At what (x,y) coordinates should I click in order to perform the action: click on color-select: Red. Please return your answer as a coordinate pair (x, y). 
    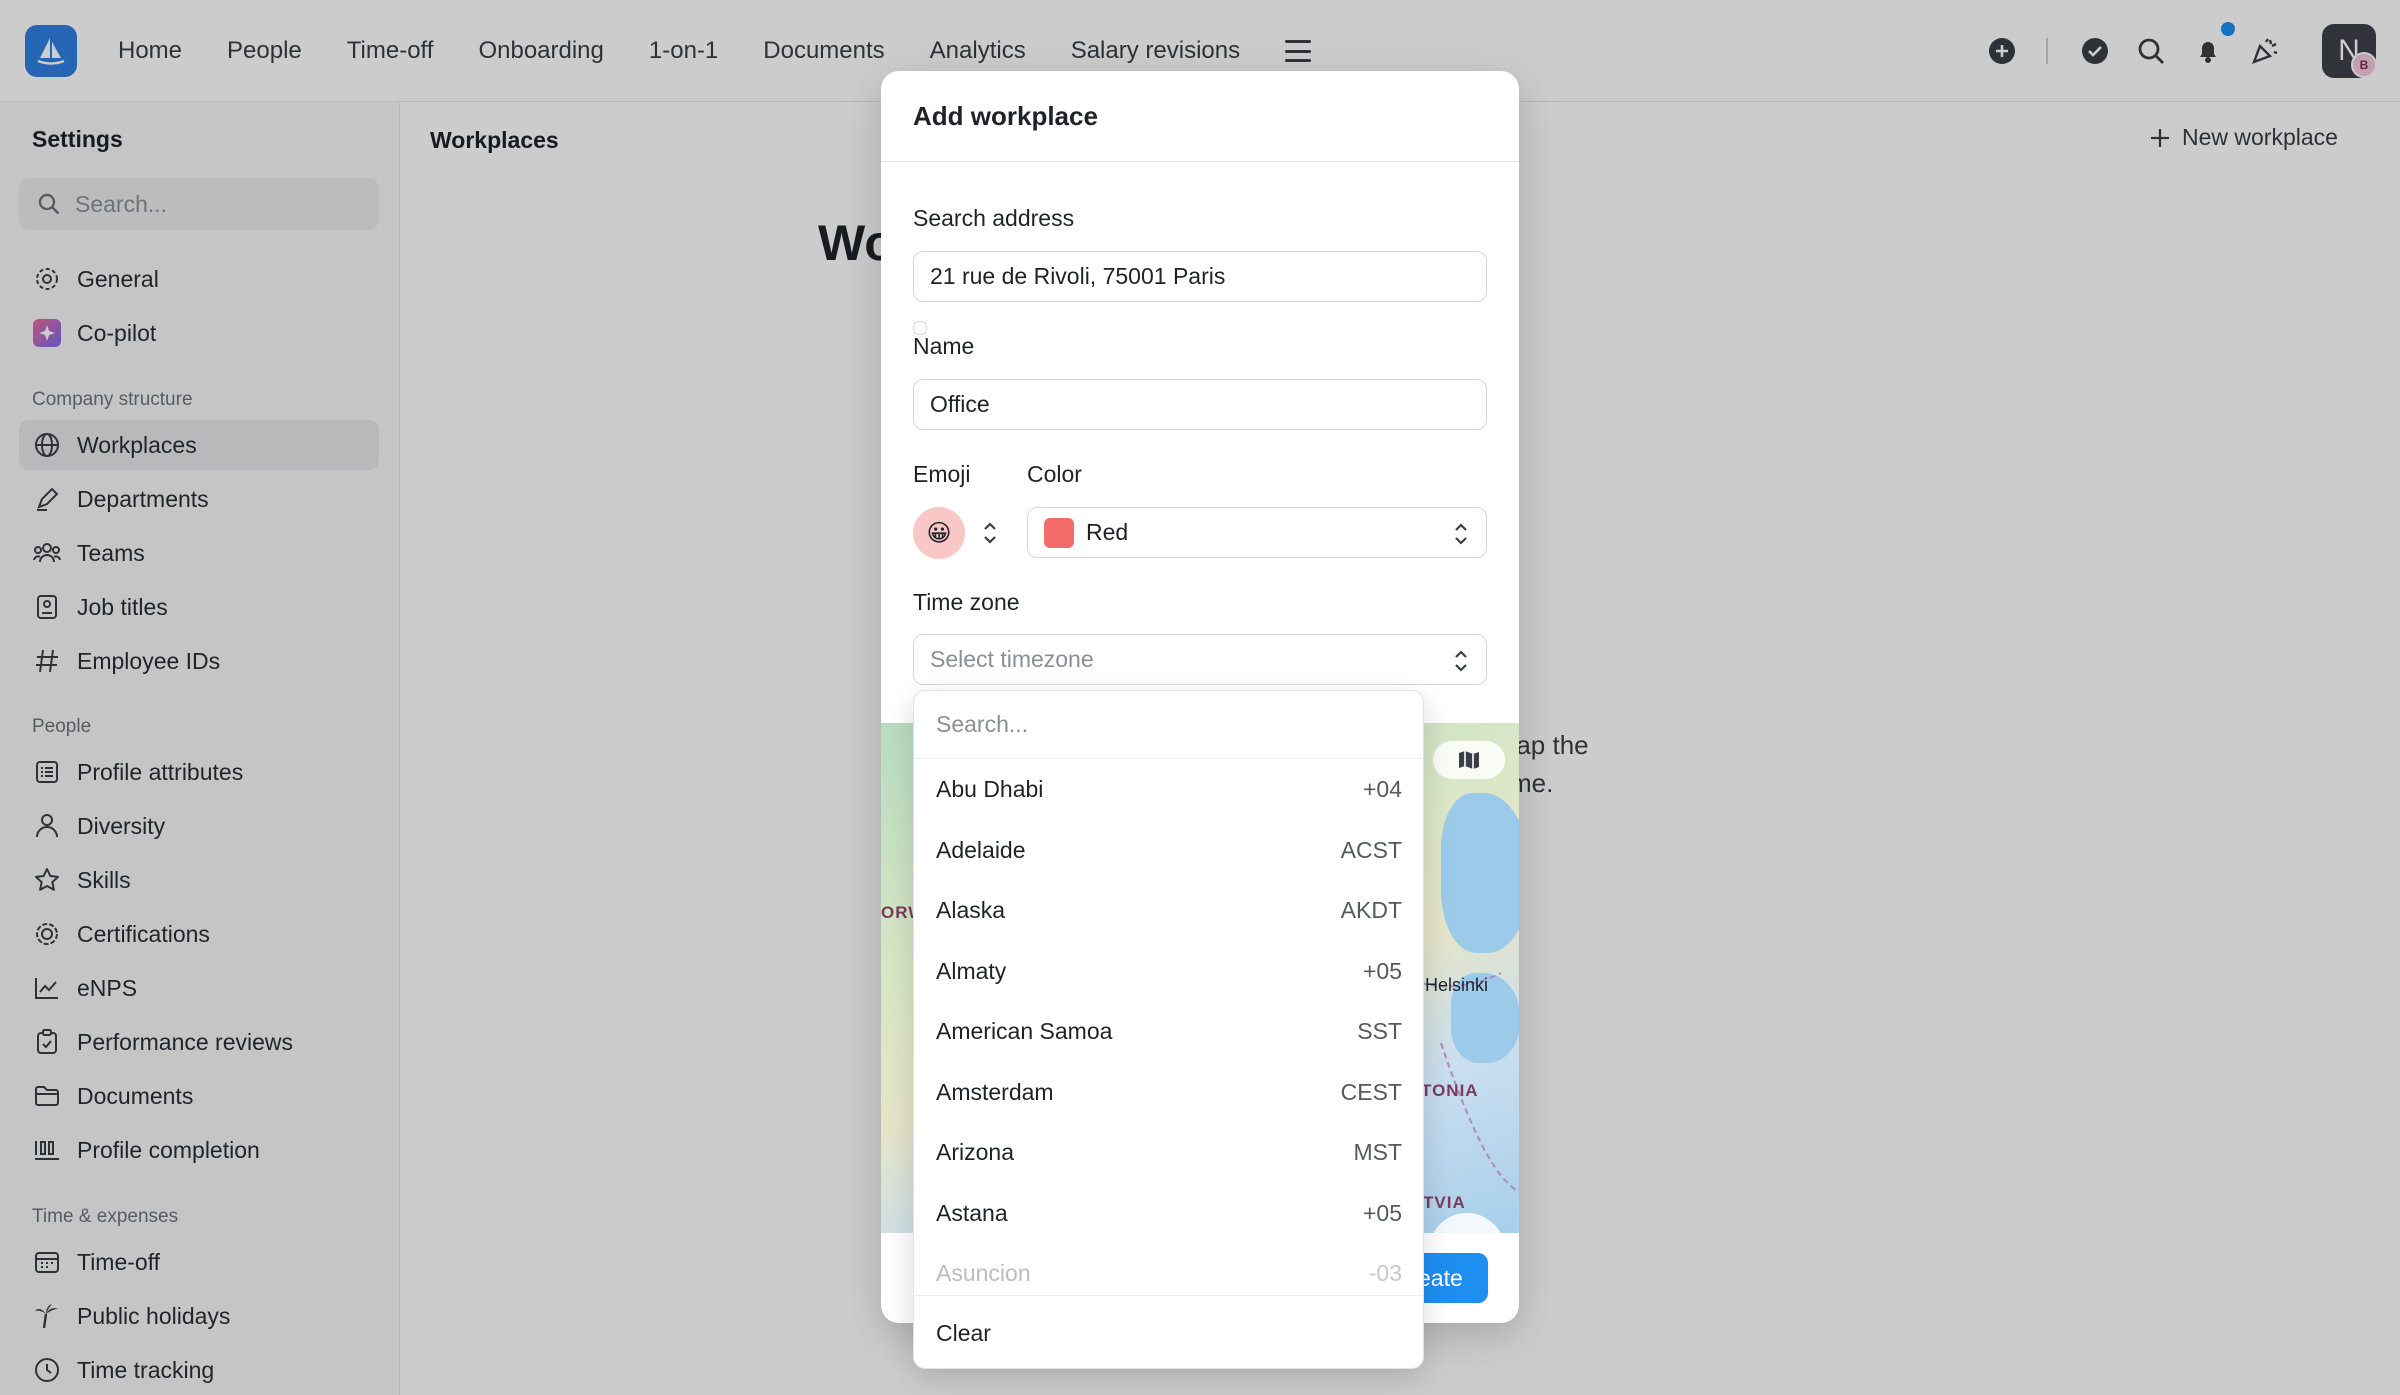
    Looking at the image, I should click on (1257, 532).